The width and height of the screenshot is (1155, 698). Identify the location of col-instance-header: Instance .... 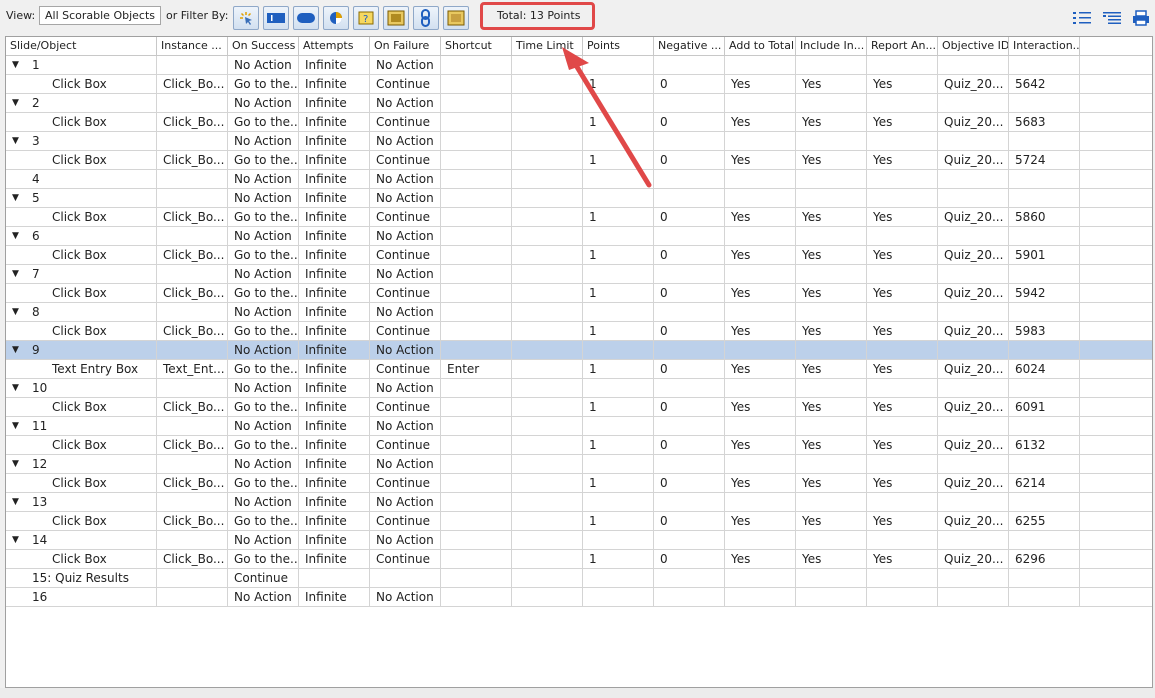
(192, 46).